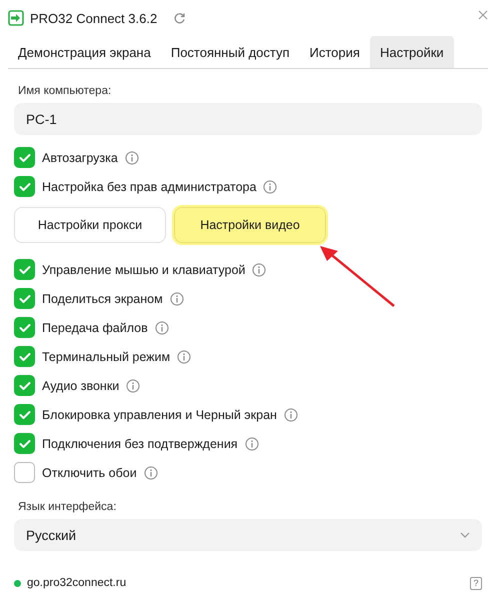 Image resolution: width=496 pixels, height=606 pixels. Describe the element at coordinates (248, 535) in the screenshot. I see `language-select: Русский` at that location.